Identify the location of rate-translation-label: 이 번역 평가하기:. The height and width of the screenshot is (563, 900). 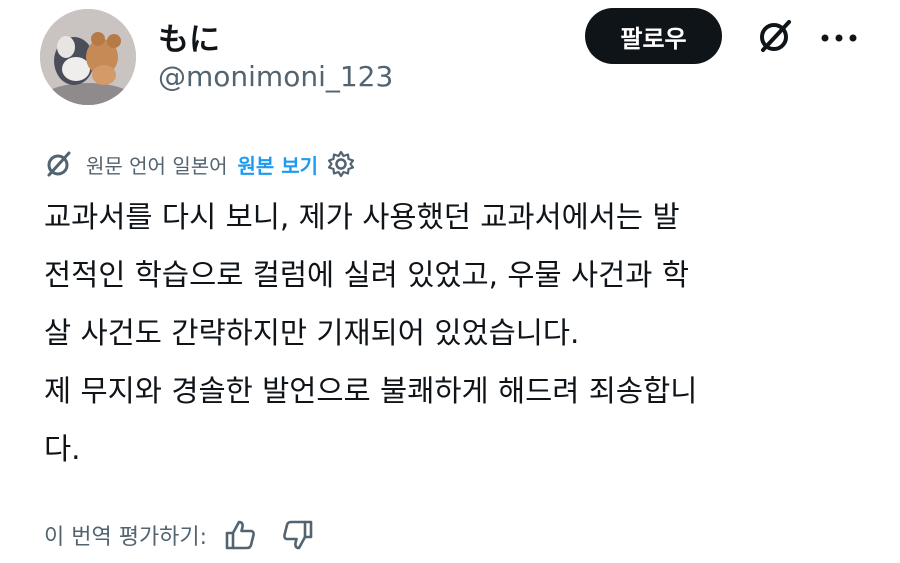
(126, 537).